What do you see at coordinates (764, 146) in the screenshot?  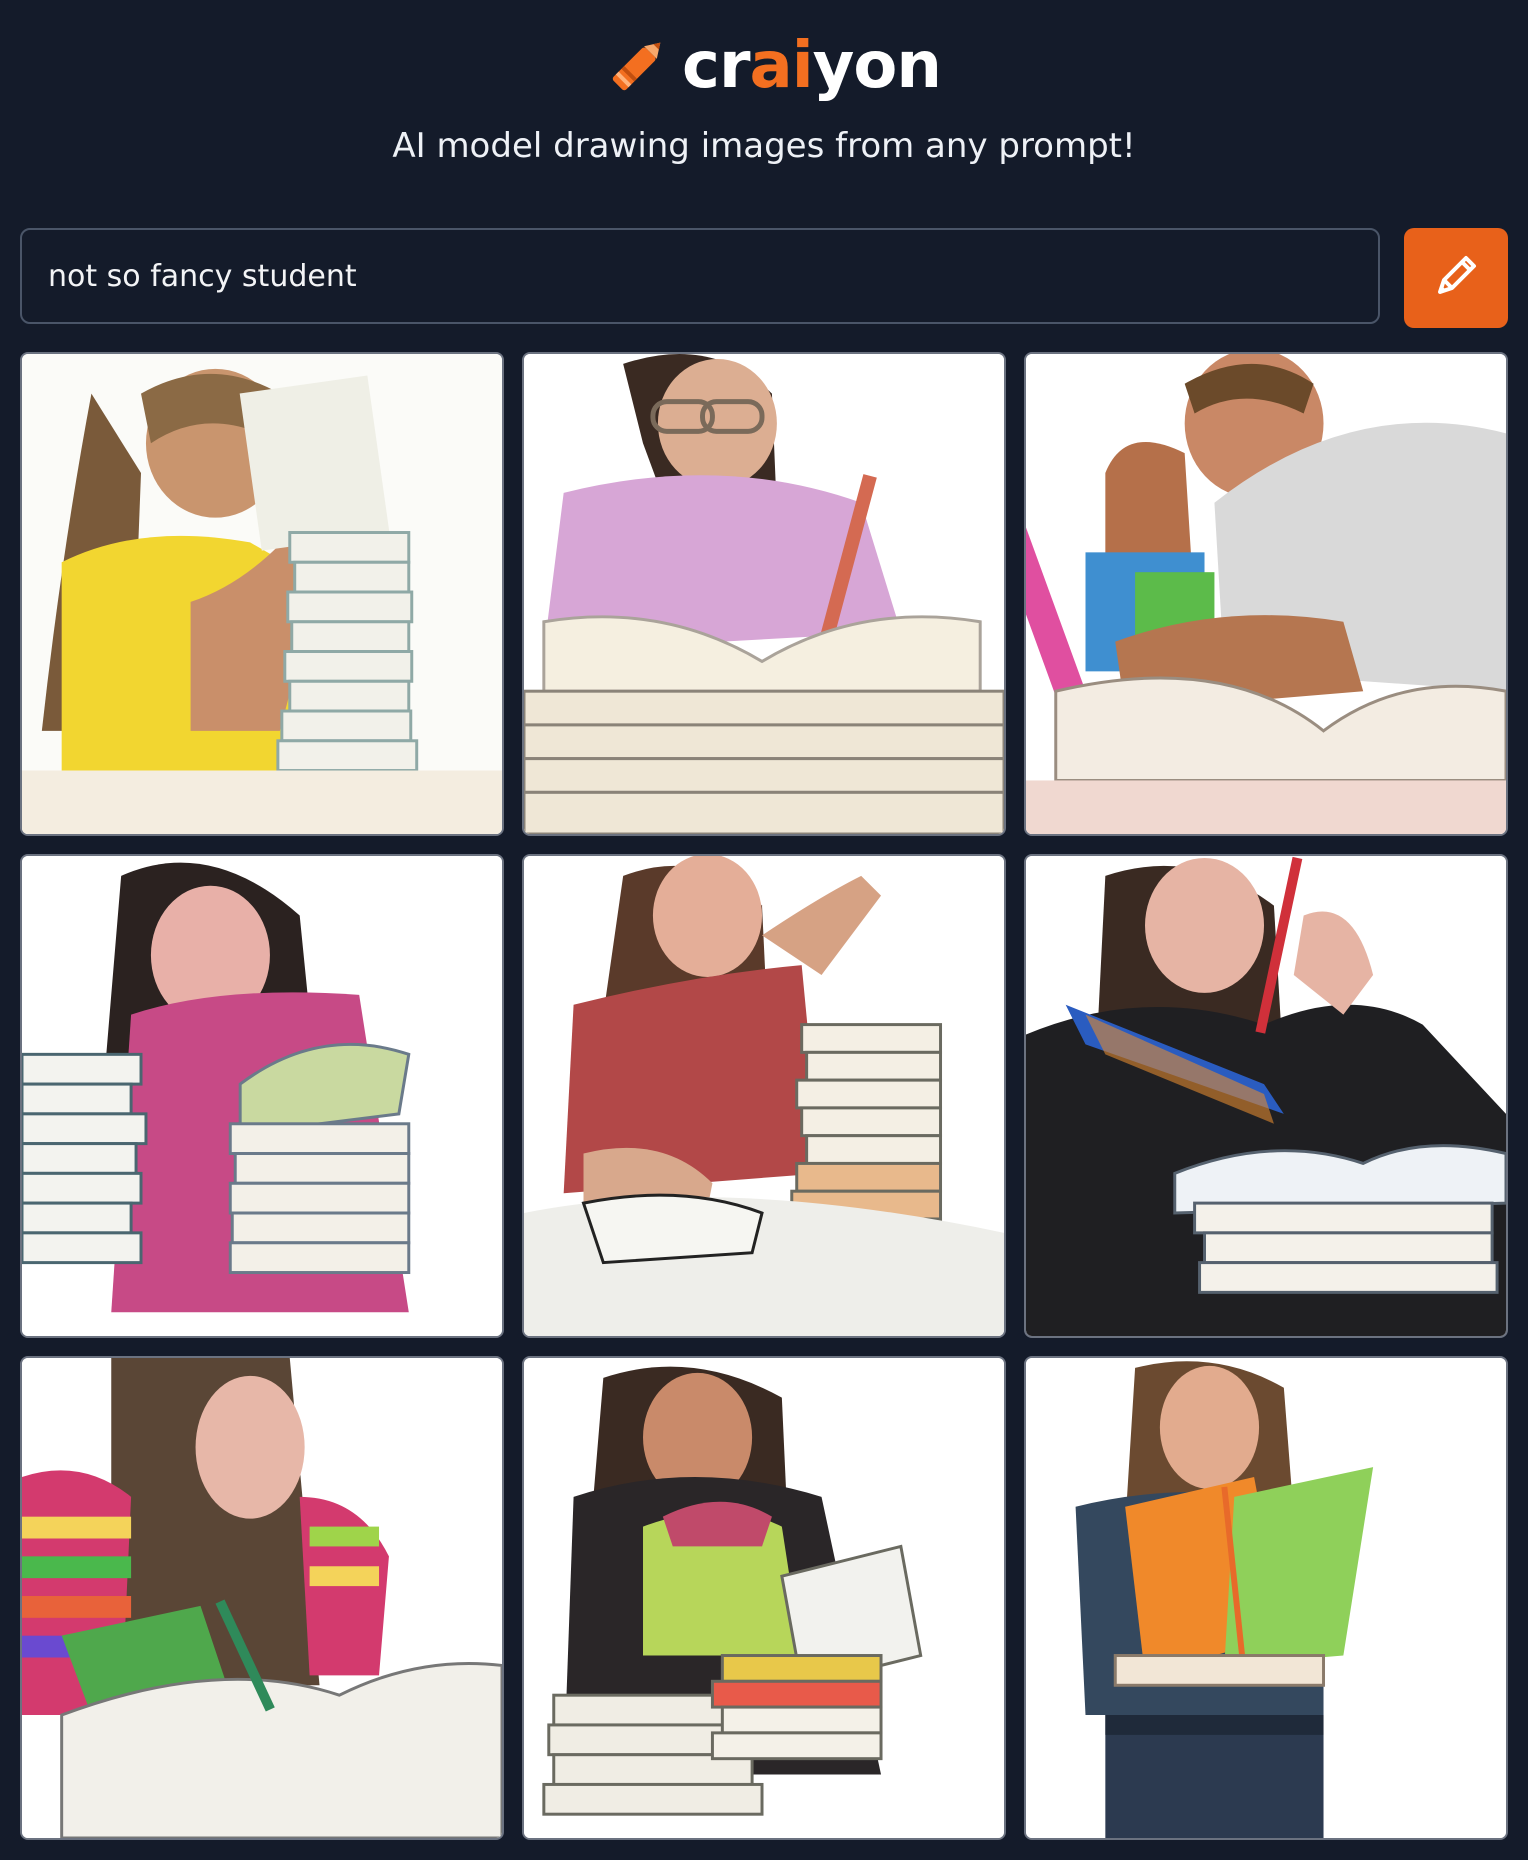 I see `tagline: AI model drawing images from any prompt!` at bounding box center [764, 146].